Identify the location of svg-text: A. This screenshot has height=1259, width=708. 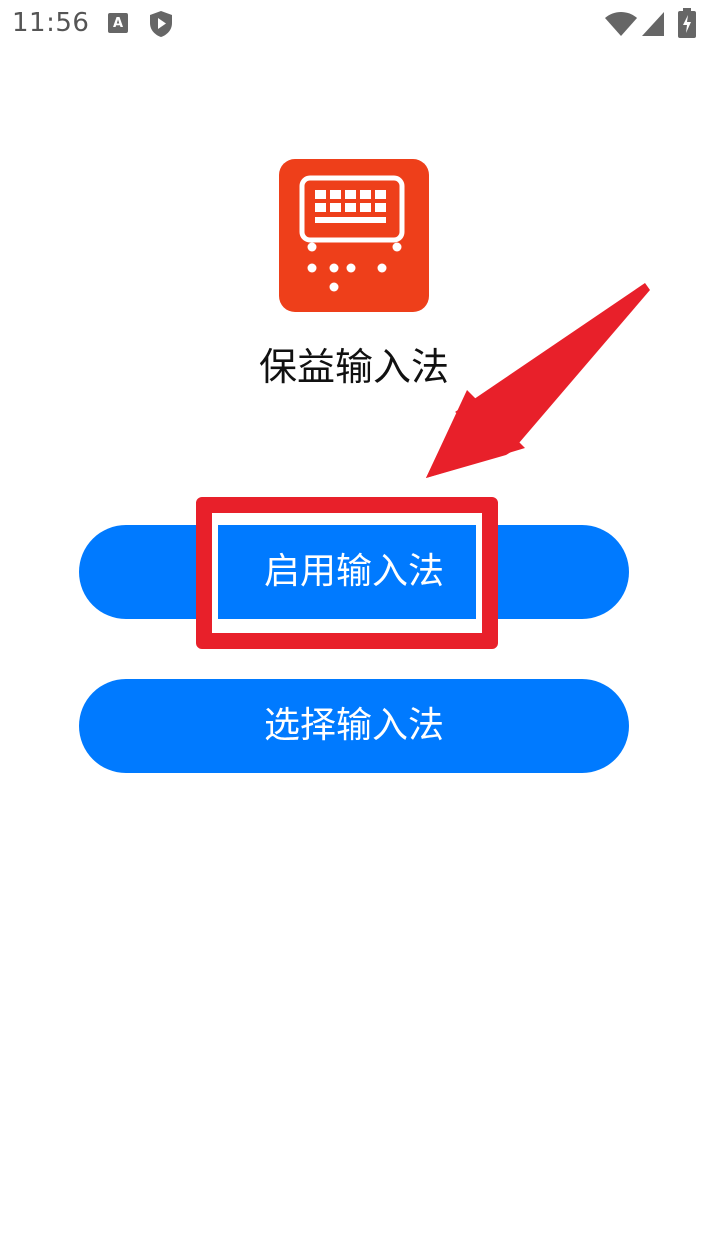
(118, 23).